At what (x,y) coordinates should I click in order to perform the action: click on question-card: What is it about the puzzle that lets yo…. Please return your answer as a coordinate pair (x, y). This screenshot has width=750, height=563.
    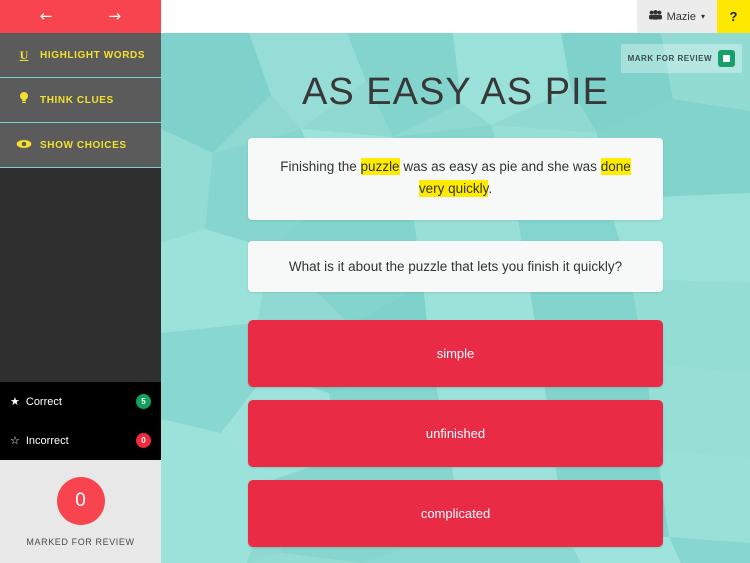
    Looking at the image, I should click on (455, 266).